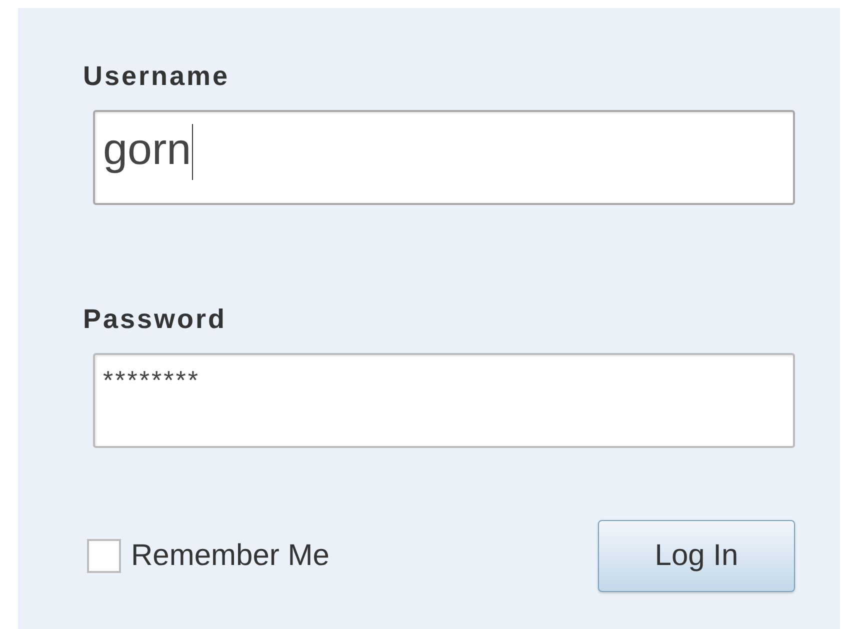  What do you see at coordinates (104, 556) in the screenshot?
I see `checkbox` at bounding box center [104, 556].